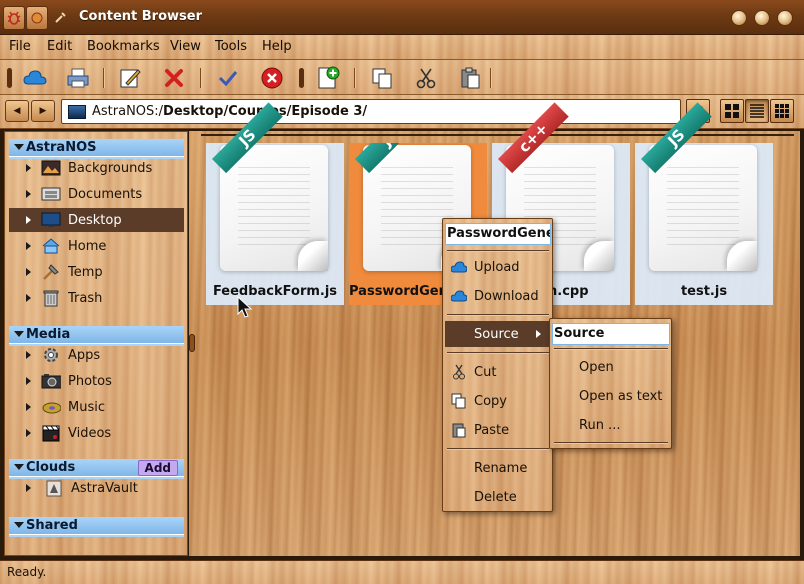 The height and width of the screenshot is (584, 804). What do you see at coordinates (123, 46) in the screenshot?
I see `menu-bookmarks: Bookmarks` at bounding box center [123, 46].